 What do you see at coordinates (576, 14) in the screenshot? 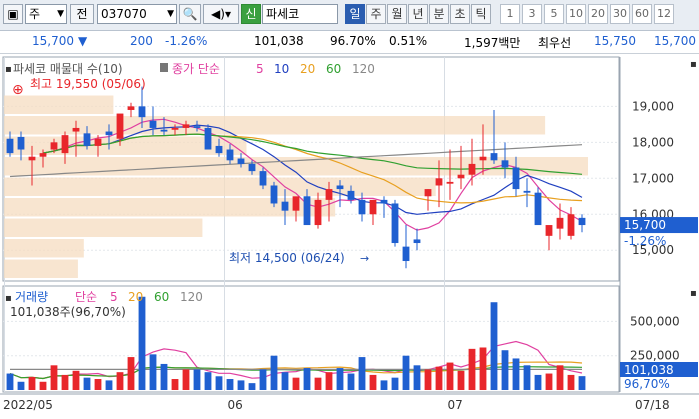
I see `interval-button-10: 10` at bounding box center [576, 14].